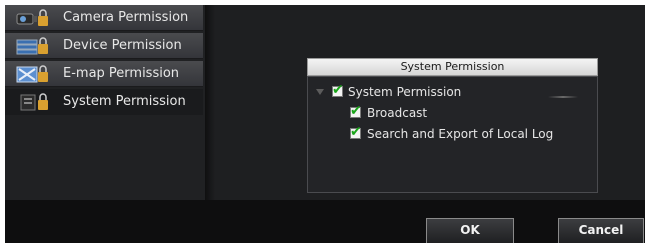  Describe the element at coordinates (452, 113) in the screenshot. I see `tree-row-broadcast: ✔ Broadcast` at that location.